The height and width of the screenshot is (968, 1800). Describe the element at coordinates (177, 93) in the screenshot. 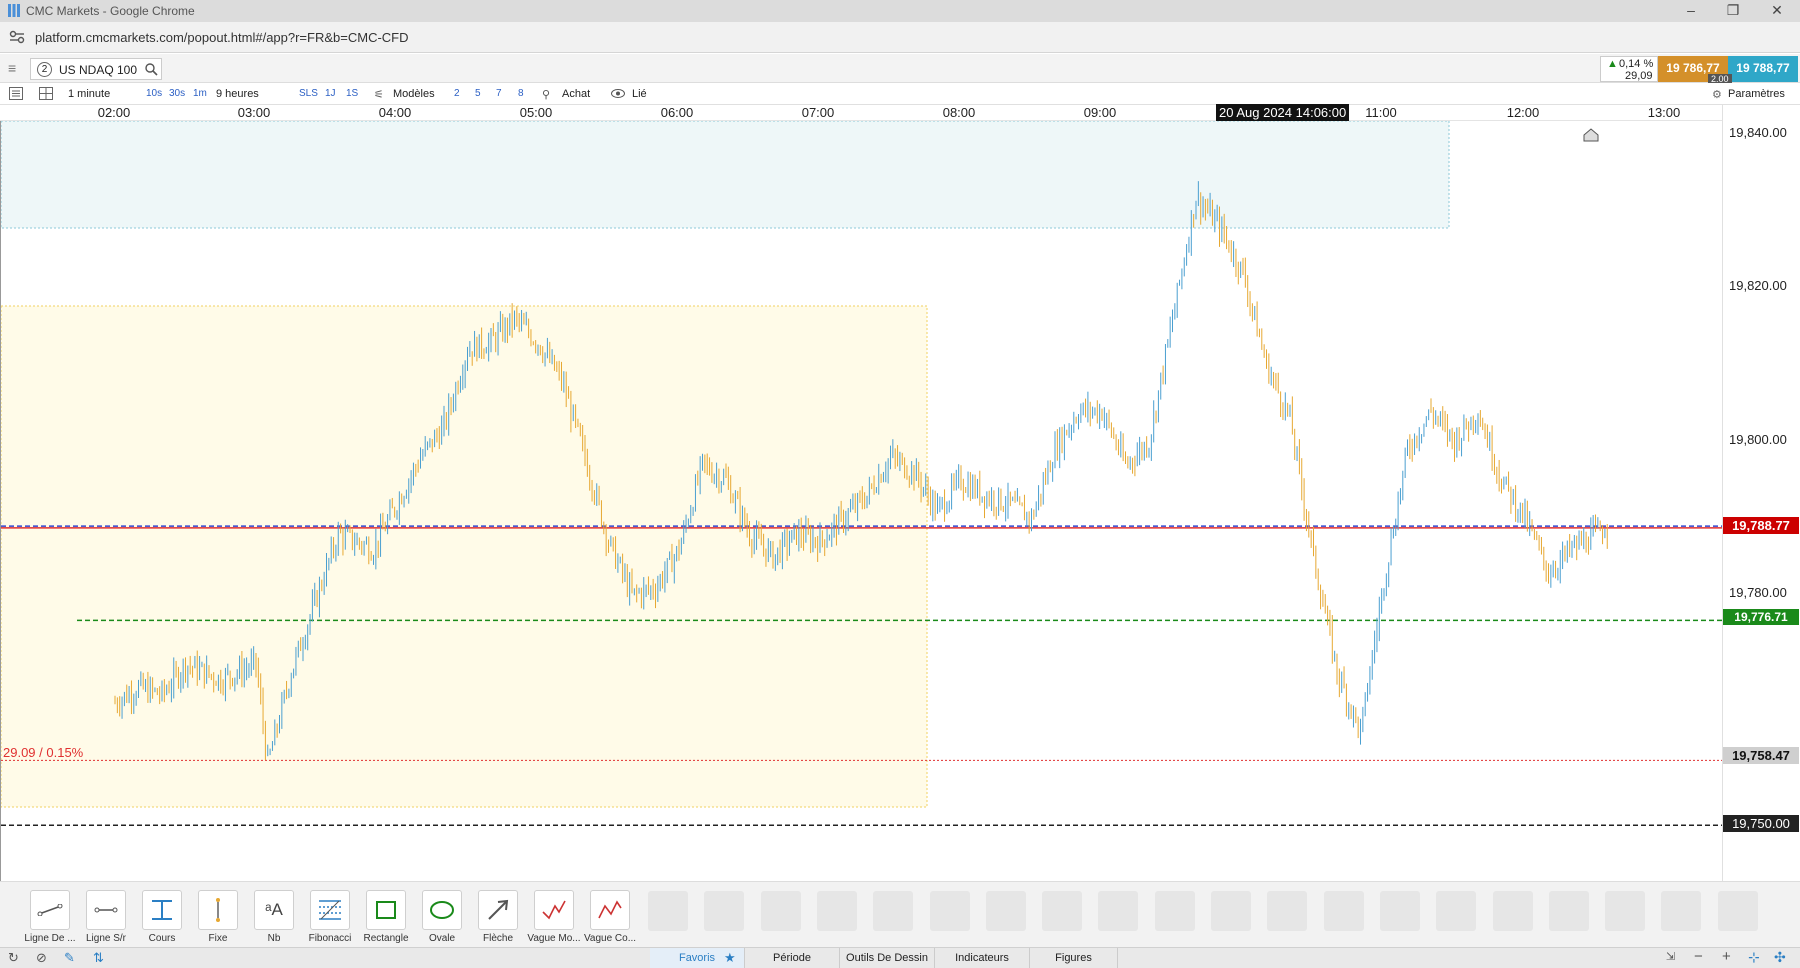

I see `interval-30s: 30s` at that location.